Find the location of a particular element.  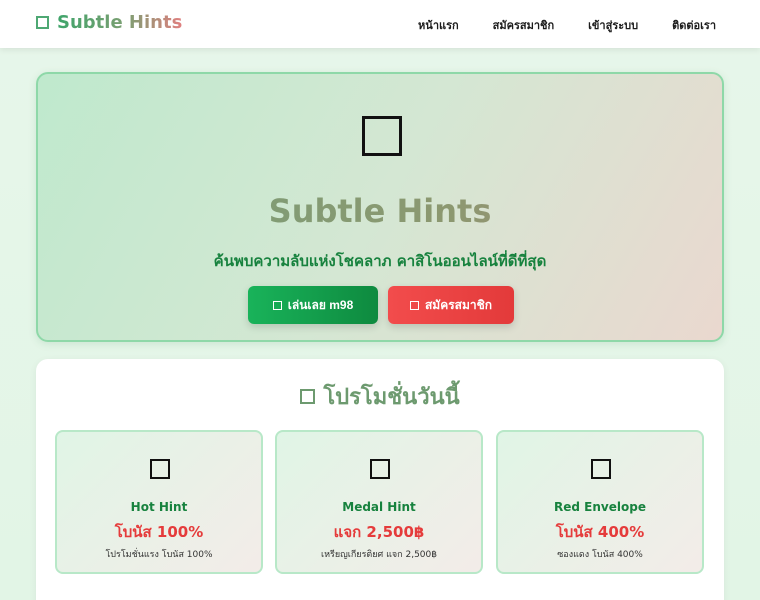

nav-contact-link: ติดต่อเรา is located at coordinates (694, 25).